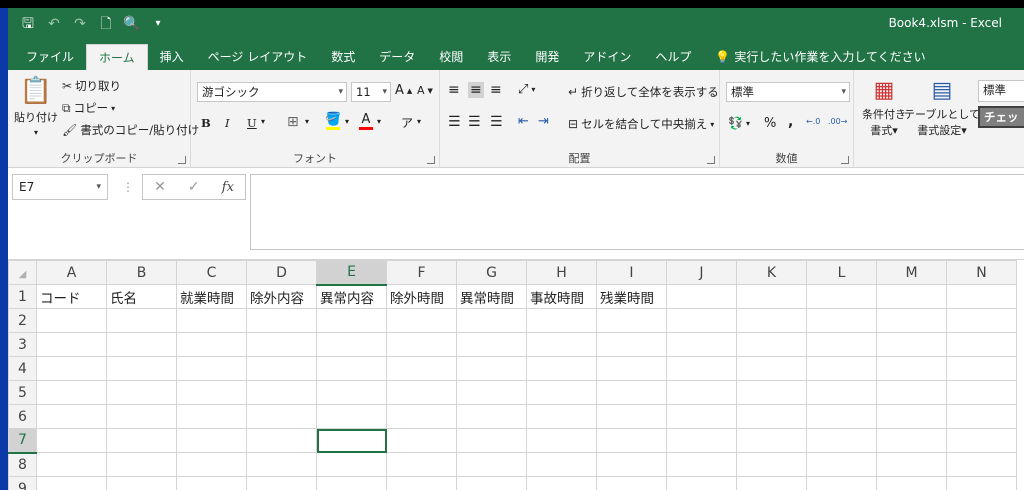  I want to click on cell-H7, so click(561, 440).